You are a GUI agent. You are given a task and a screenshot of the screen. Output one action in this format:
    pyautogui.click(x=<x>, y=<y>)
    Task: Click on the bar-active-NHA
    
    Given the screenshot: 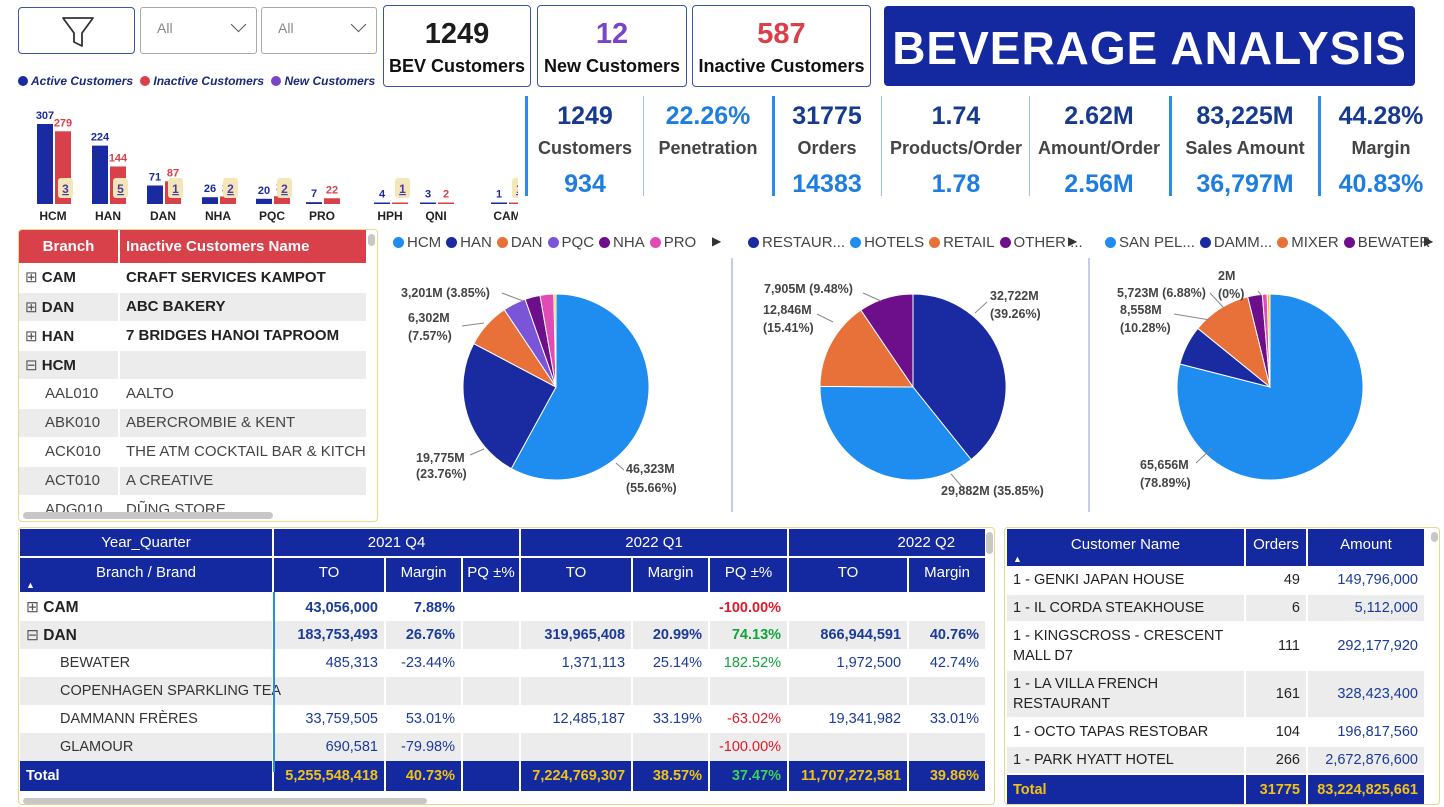 What is the action you would take?
    pyautogui.click(x=210, y=200)
    